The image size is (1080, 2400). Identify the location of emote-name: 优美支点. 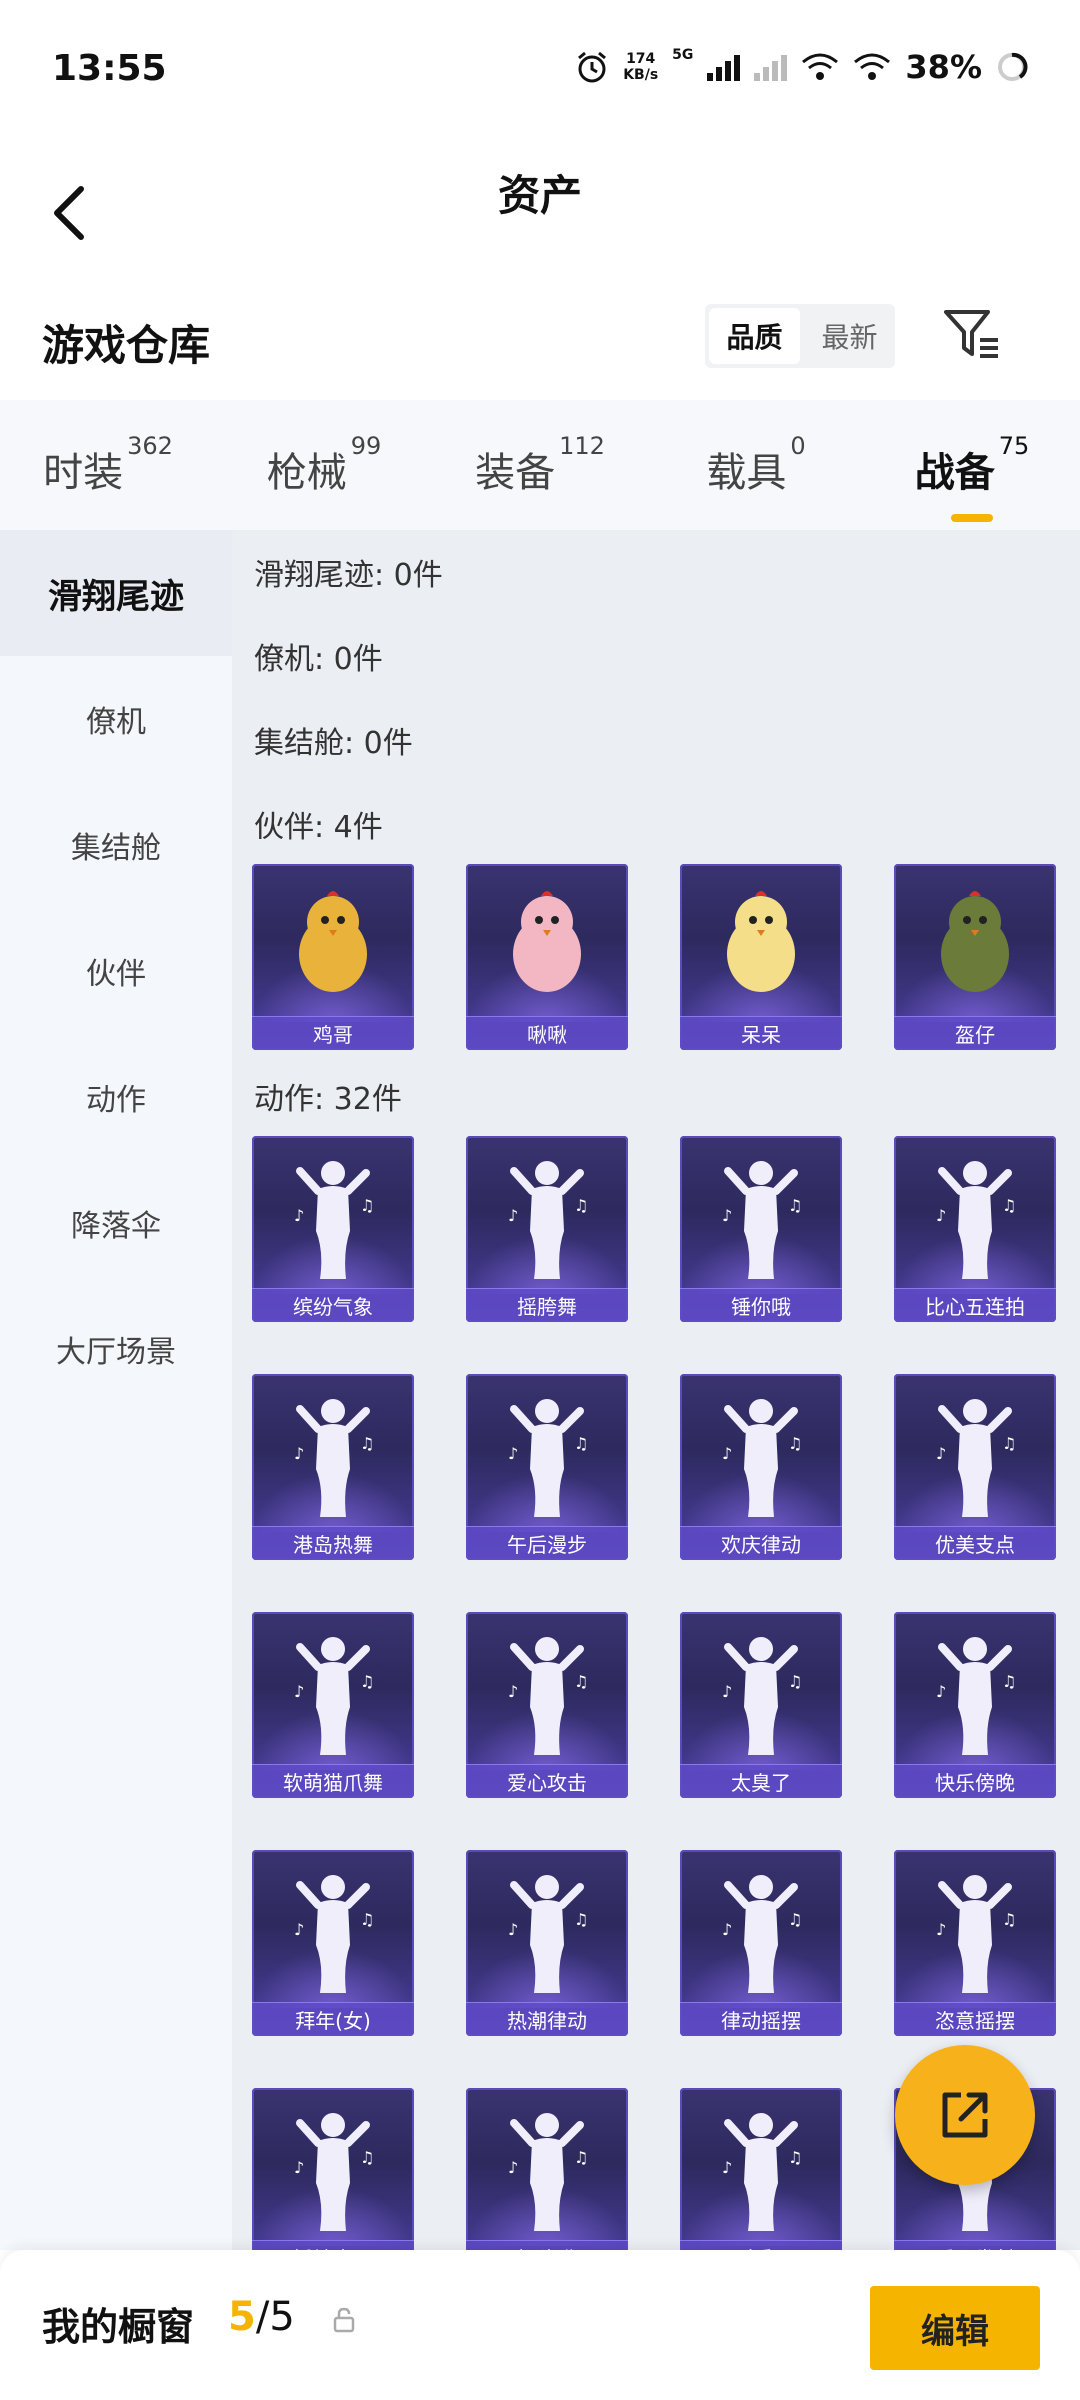
(975, 1543).